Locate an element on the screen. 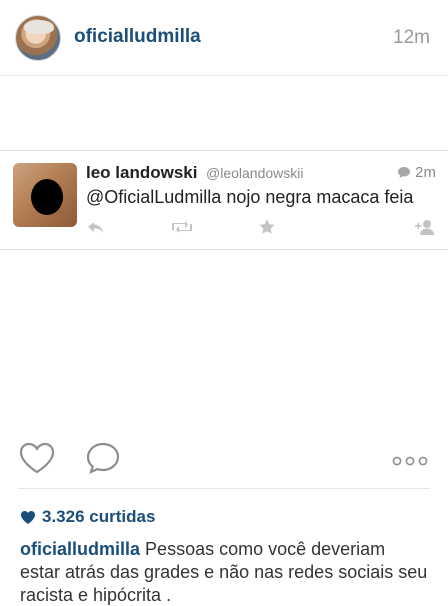  retweet-icon is located at coordinates (182, 227).